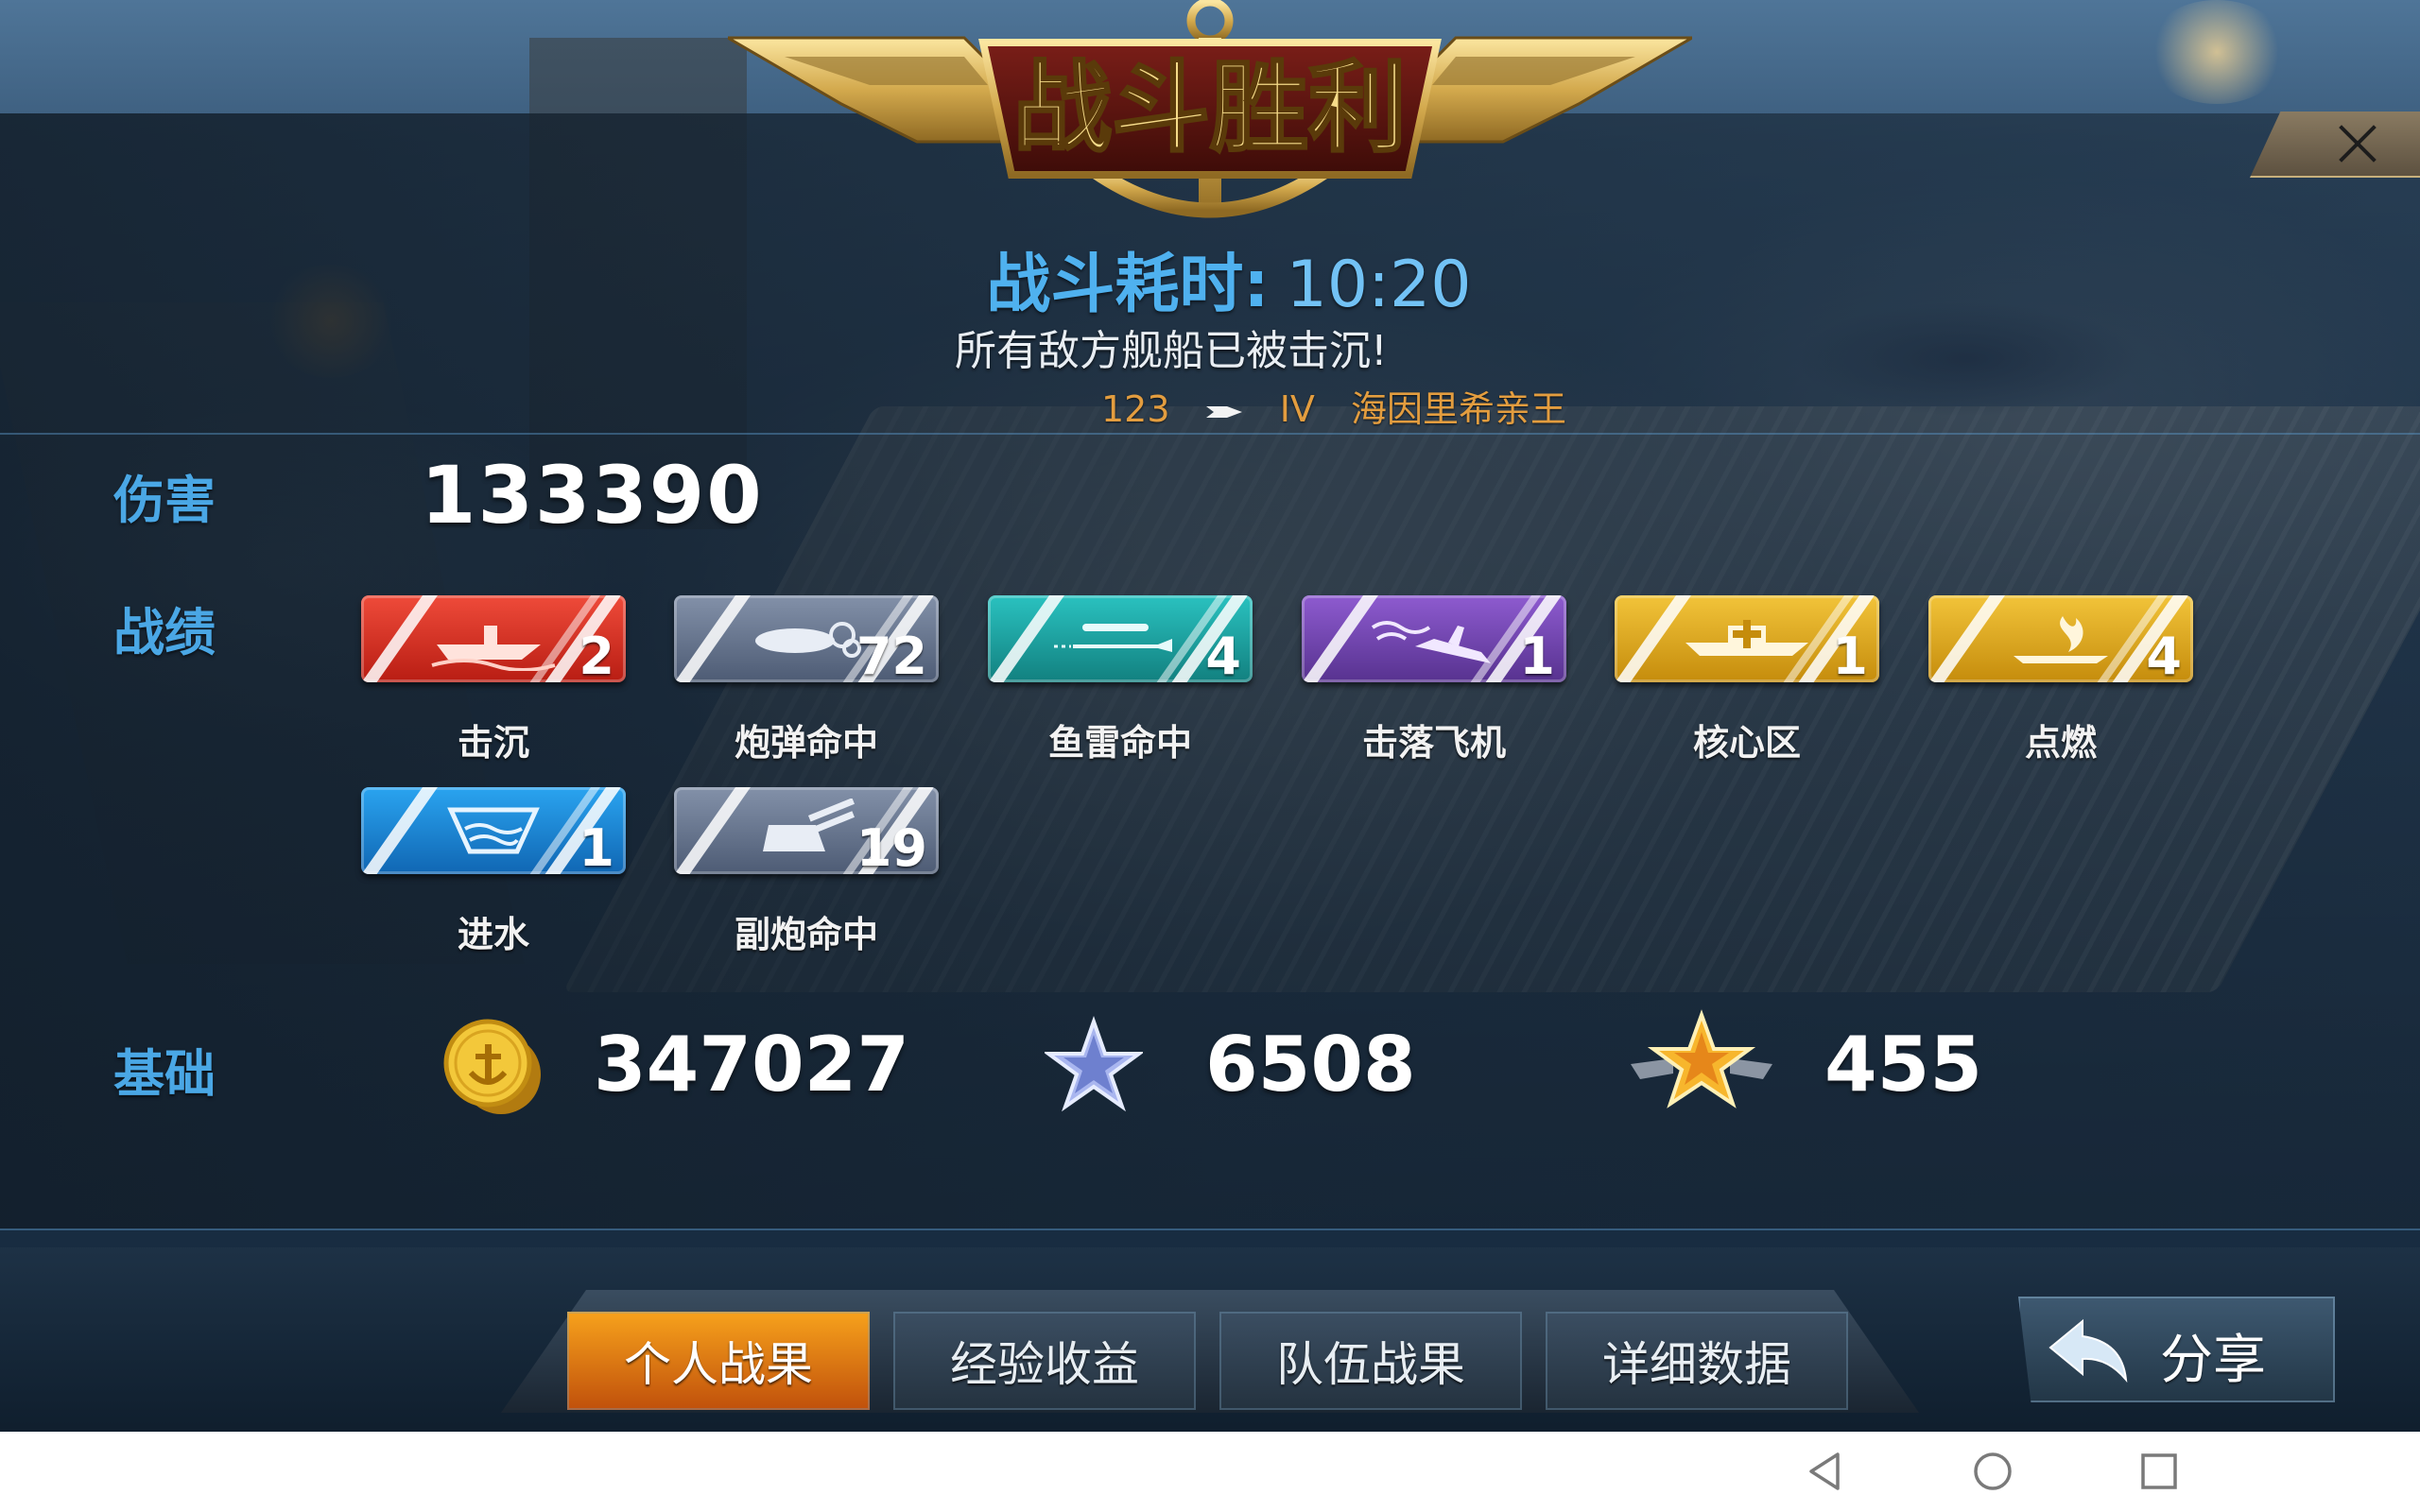 The width and height of the screenshot is (2420, 1512). I want to click on secondary-gun-icon, so click(809, 825).